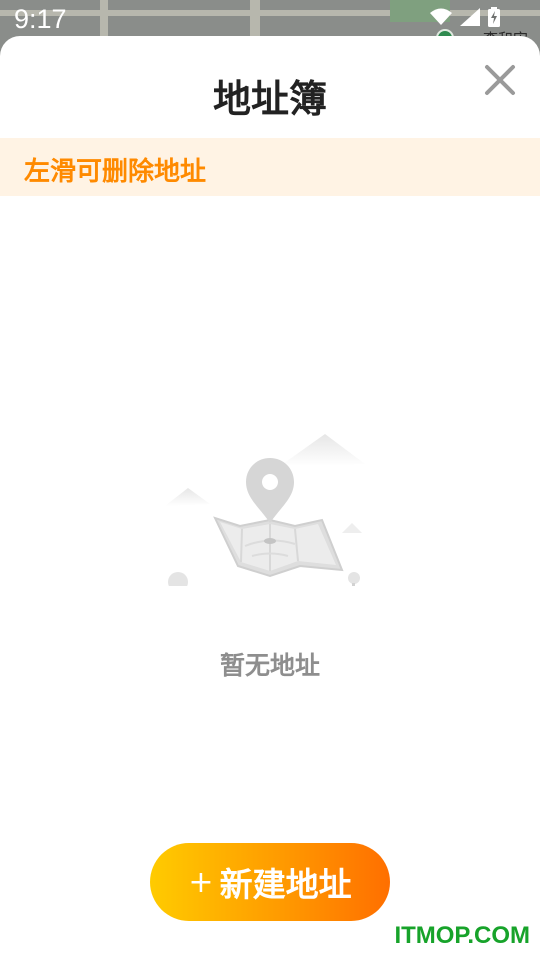 Image resolution: width=540 pixels, height=960 pixels. I want to click on map-location-illustration, so click(270, 508).